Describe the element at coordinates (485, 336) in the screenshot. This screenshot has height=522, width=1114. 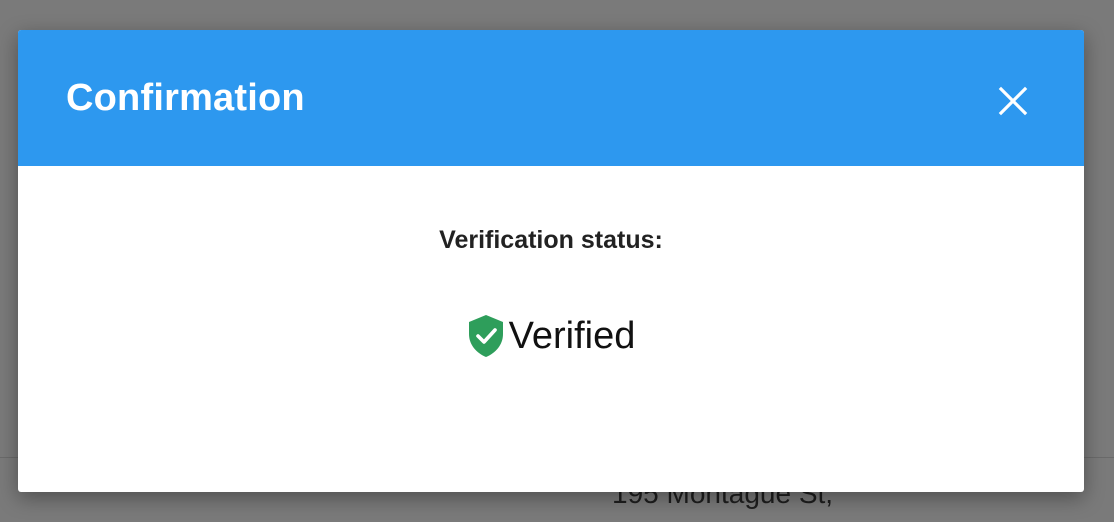
I see `shield-check-icon` at that location.